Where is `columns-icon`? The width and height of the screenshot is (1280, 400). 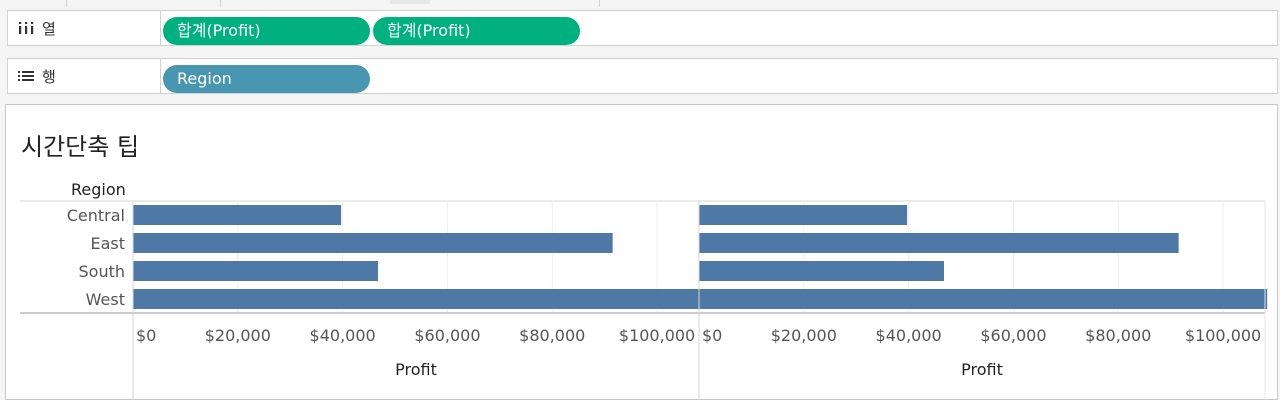 columns-icon is located at coordinates (26, 28).